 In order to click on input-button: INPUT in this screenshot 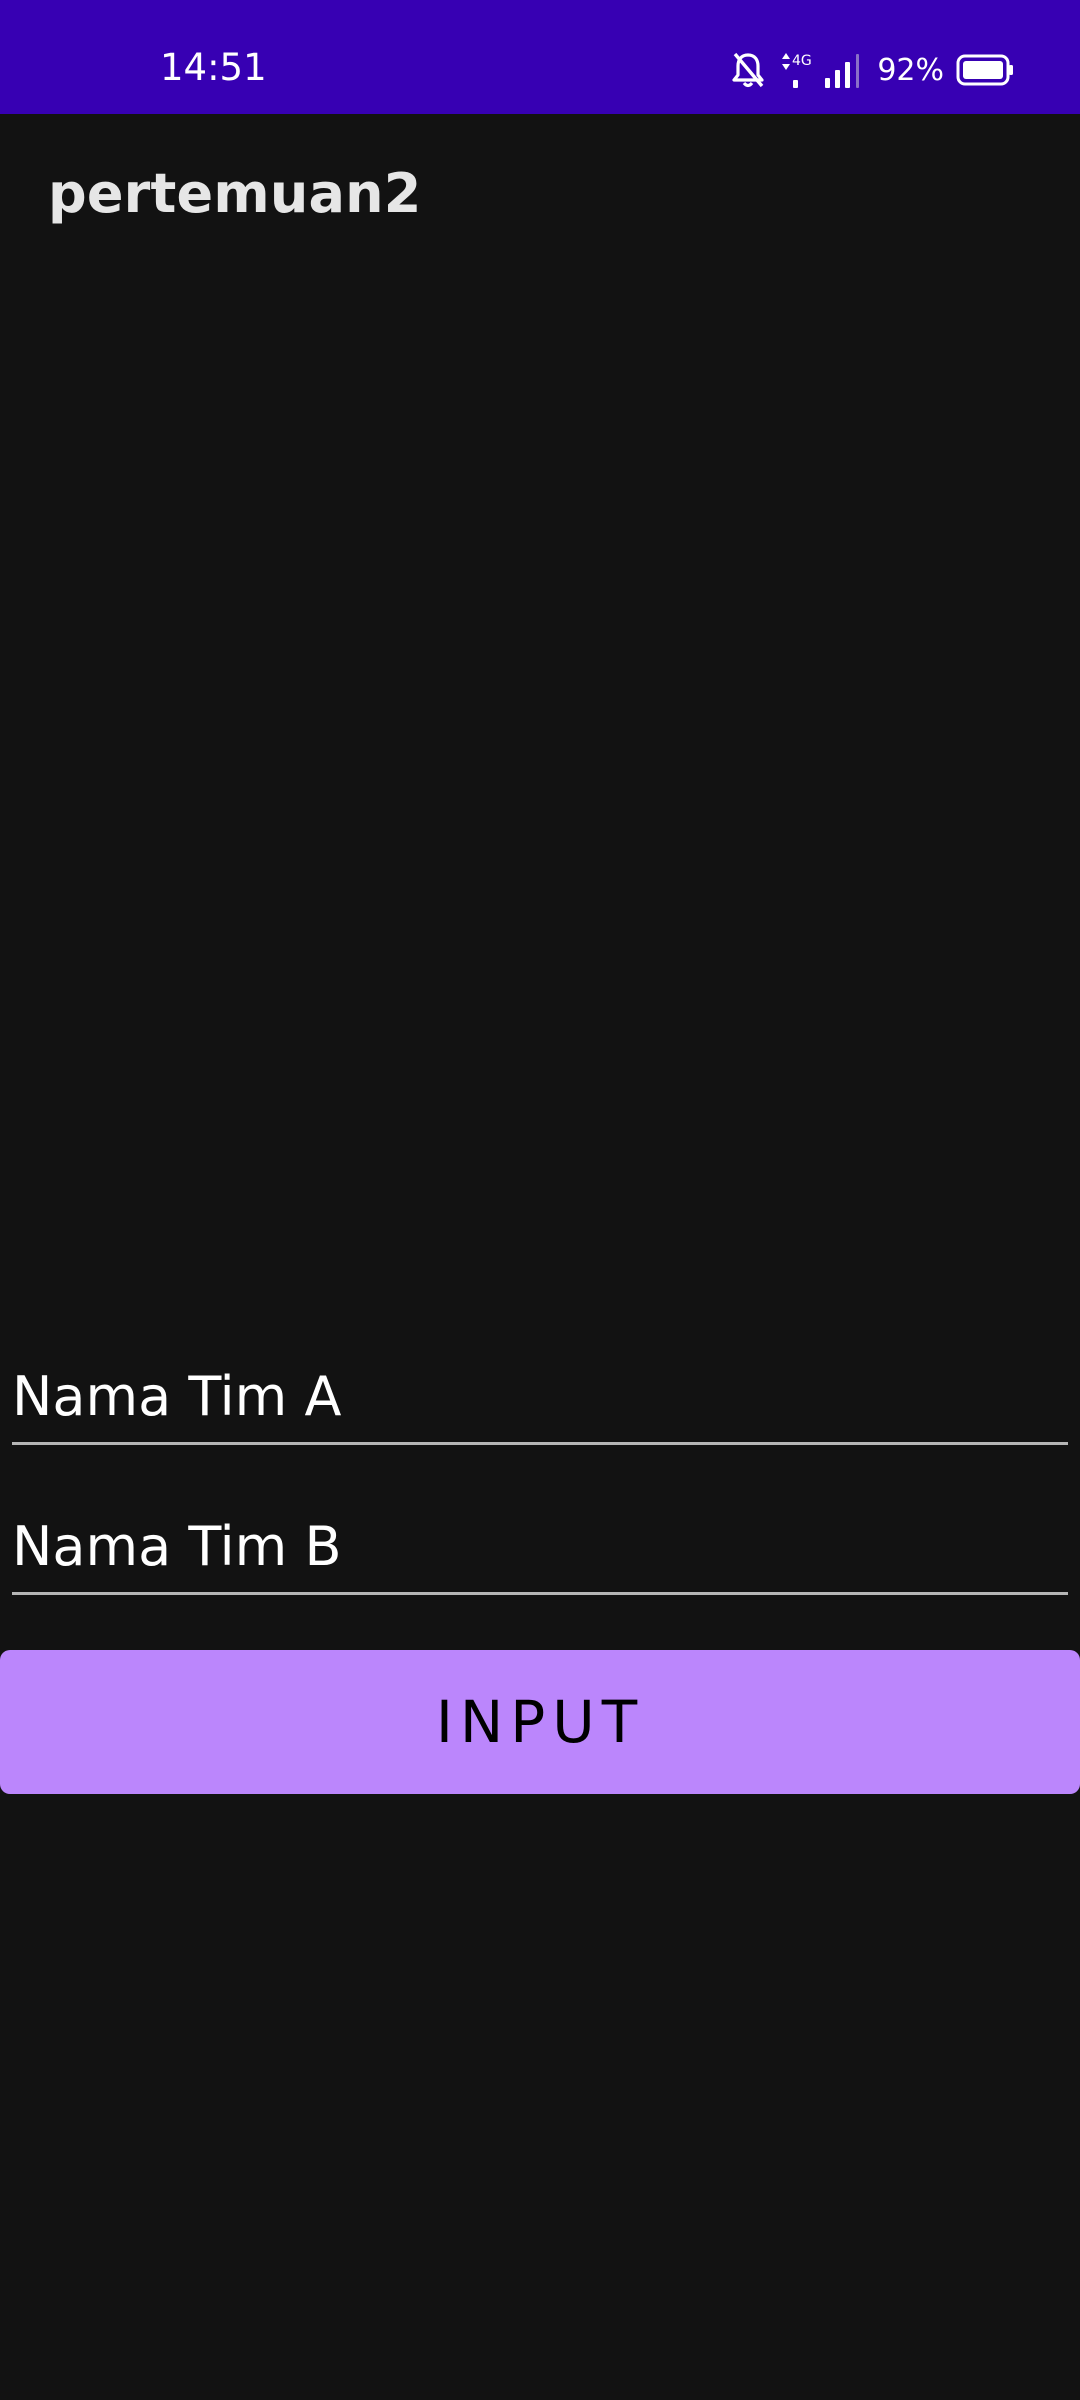, I will do `click(540, 1722)`.